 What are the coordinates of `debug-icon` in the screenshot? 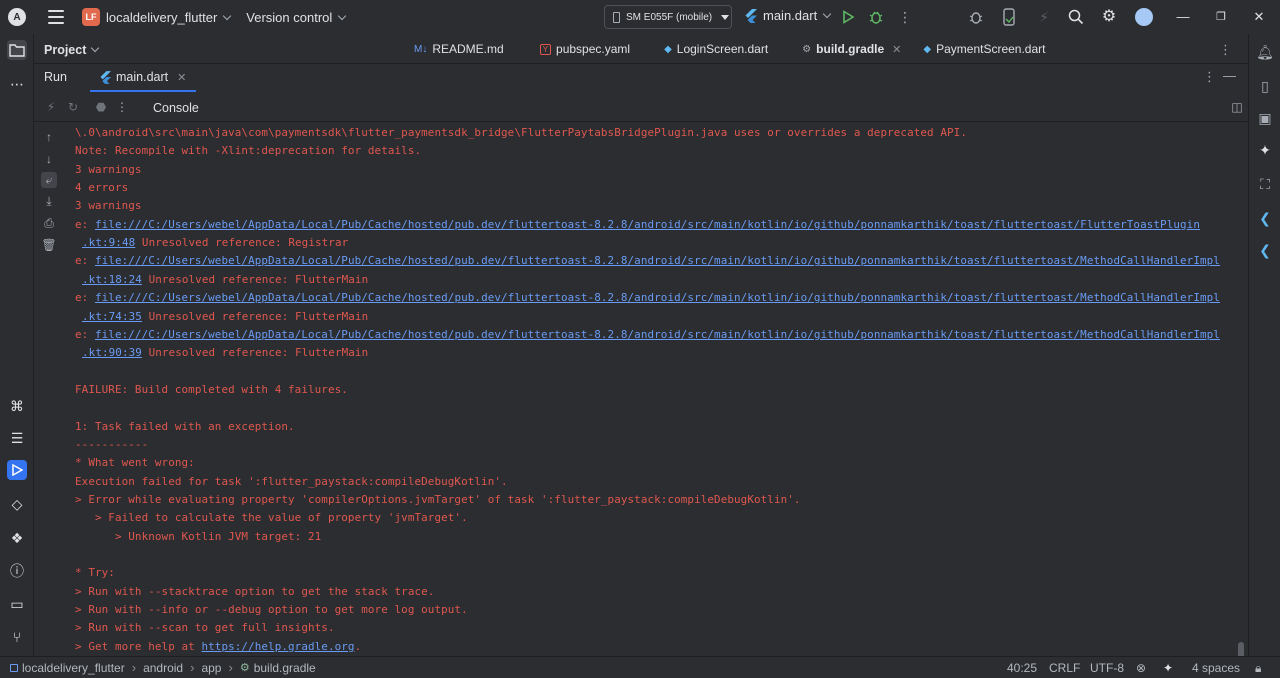 It's located at (876, 17).